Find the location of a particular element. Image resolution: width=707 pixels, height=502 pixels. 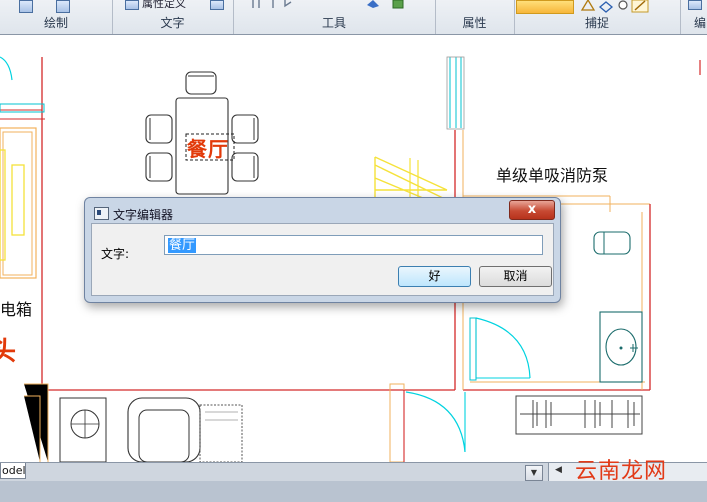

grid-tool-icon is located at coordinates (63, 6).